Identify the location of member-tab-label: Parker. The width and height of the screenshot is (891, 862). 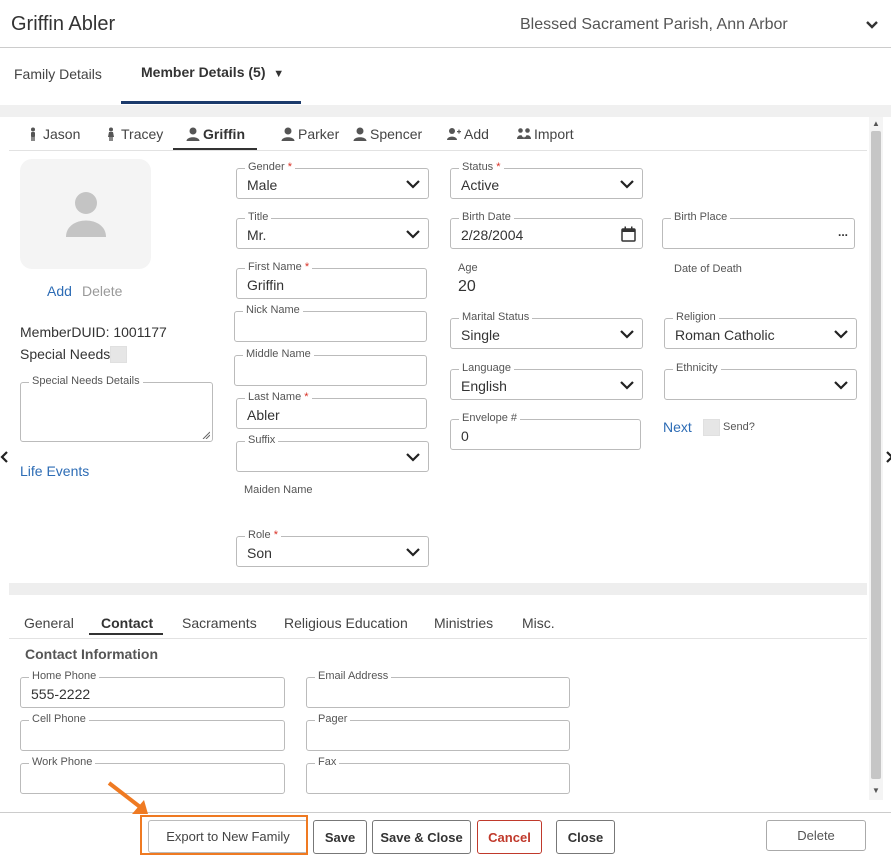
(319, 134).